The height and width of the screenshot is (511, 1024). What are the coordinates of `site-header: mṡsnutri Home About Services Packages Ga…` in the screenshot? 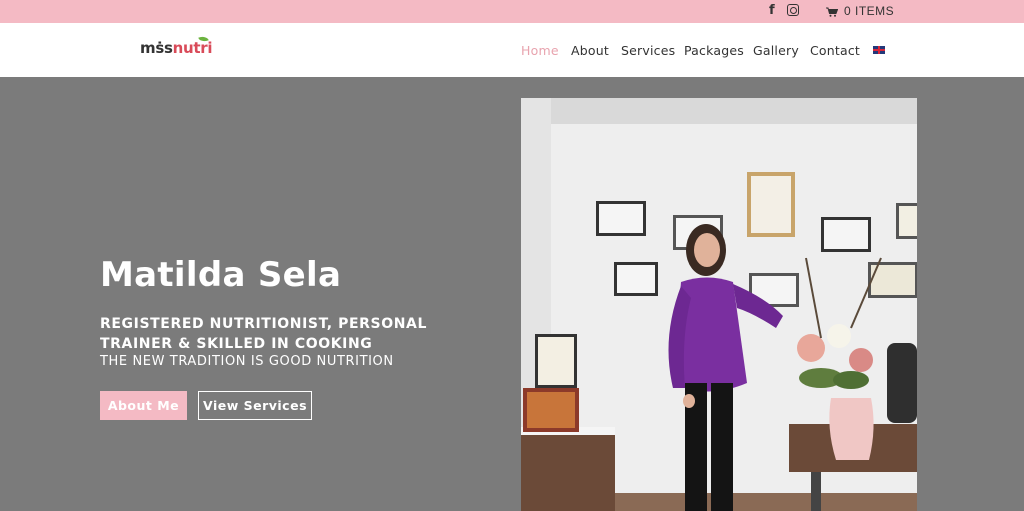 It's located at (512, 50).